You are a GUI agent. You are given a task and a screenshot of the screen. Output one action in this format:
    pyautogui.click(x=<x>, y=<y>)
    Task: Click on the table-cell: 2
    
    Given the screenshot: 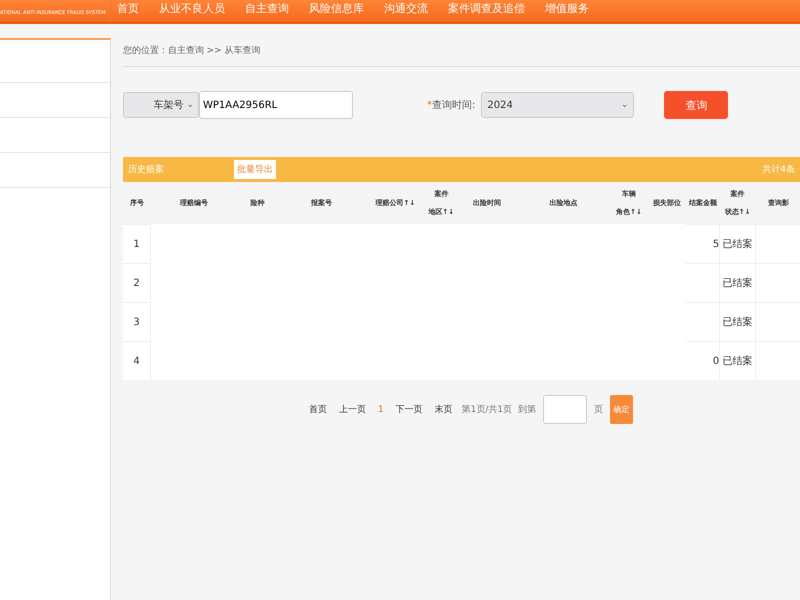 What is the action you would take?
    pyautogui.click(x=137, y=283)
    